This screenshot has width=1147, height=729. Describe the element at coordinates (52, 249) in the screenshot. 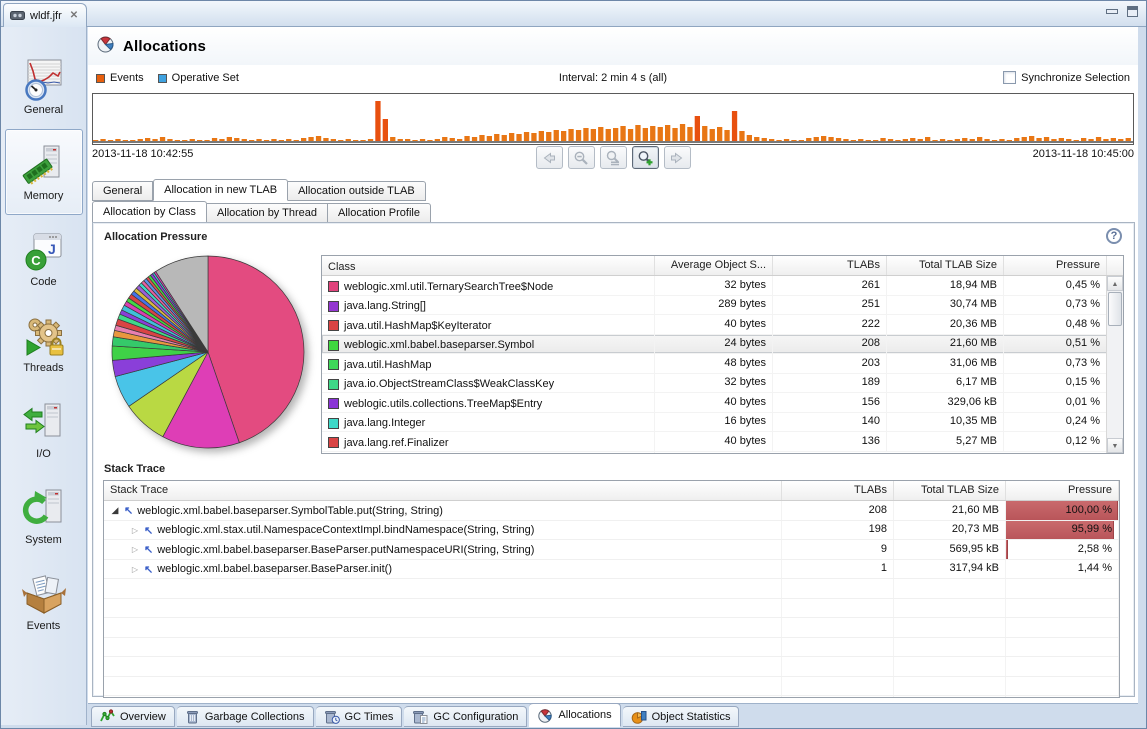

I see `svg-text: J` at that location.